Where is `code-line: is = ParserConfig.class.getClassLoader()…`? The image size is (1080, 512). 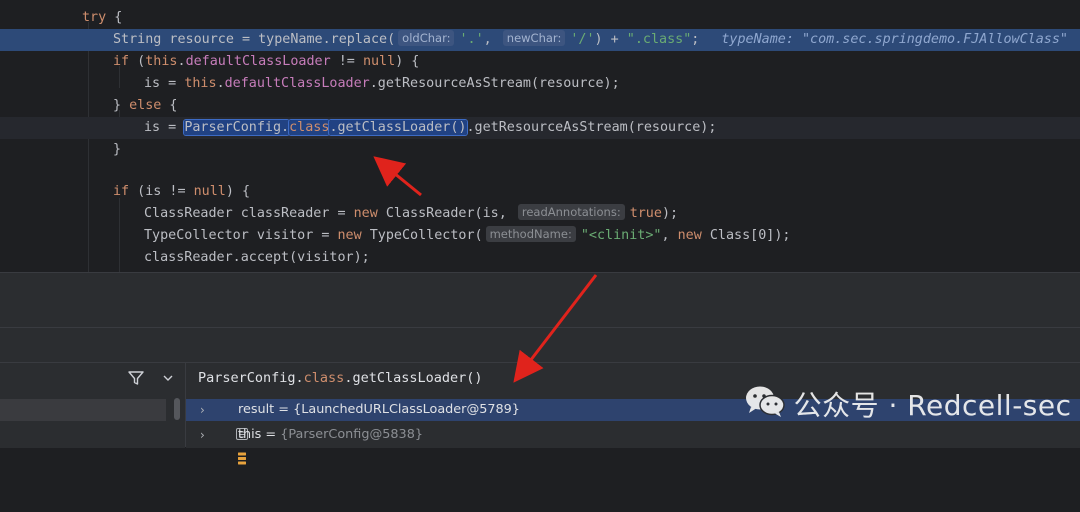 code-line: is = ParserConfig.class.getClassLoader()… is located at coordinates (540, 128).